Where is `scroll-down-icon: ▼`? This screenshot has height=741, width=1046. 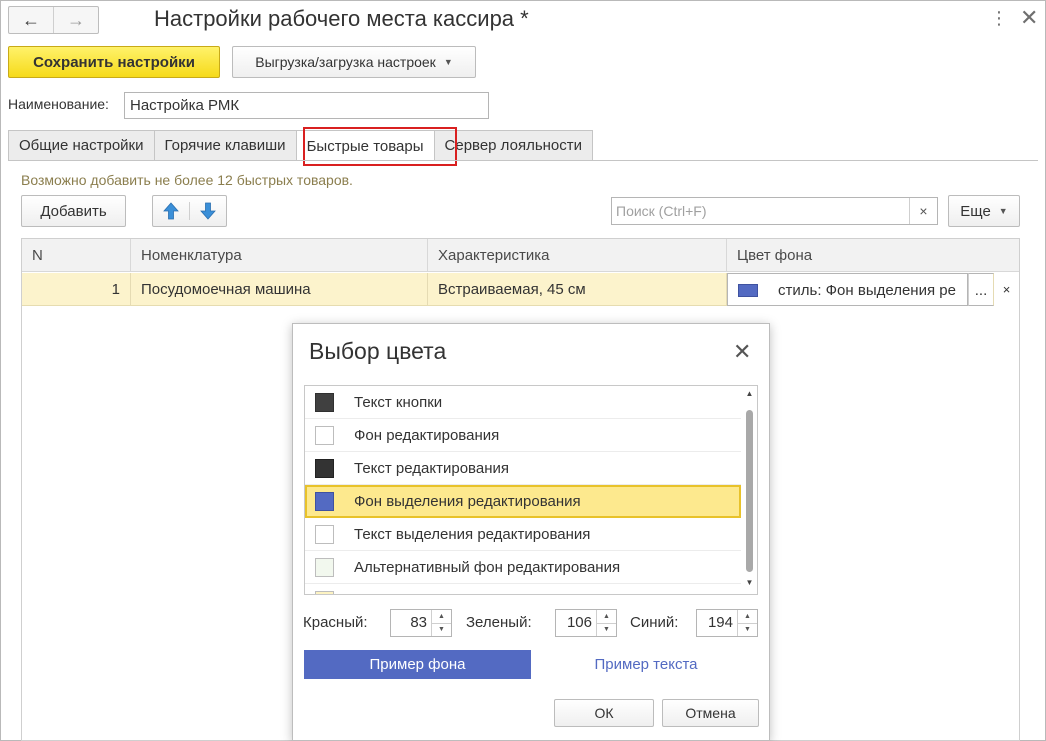
scroll-down-icon: ▼ is located at coordinates (749, 582).